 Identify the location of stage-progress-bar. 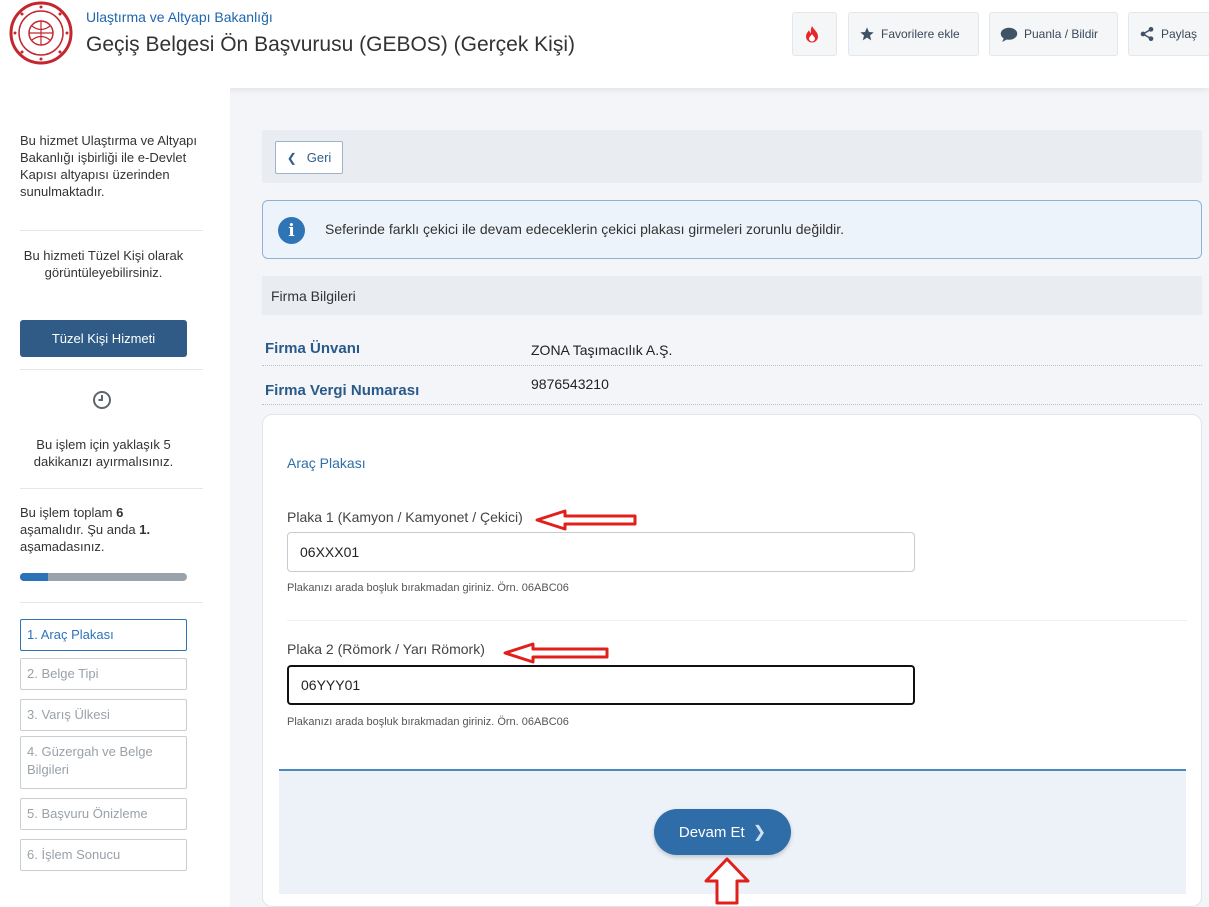
(103, 577).